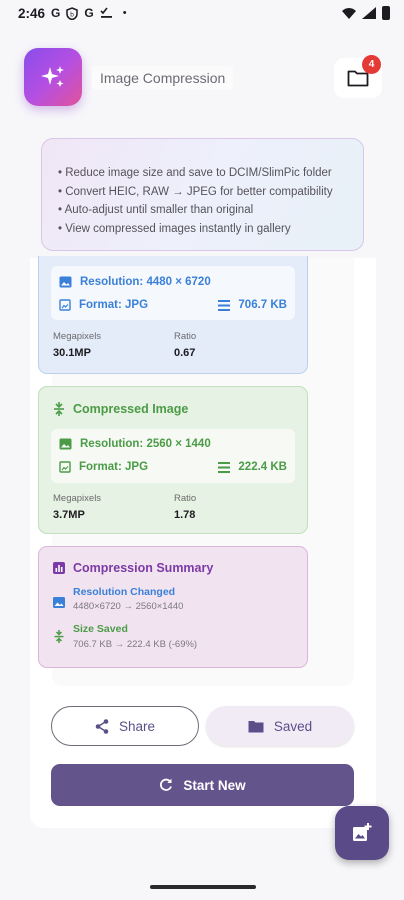  Describe the element at coordinates (69, 515) in the screenshot. I see `compressed-megapixels-value: 3.7MP` at that location.